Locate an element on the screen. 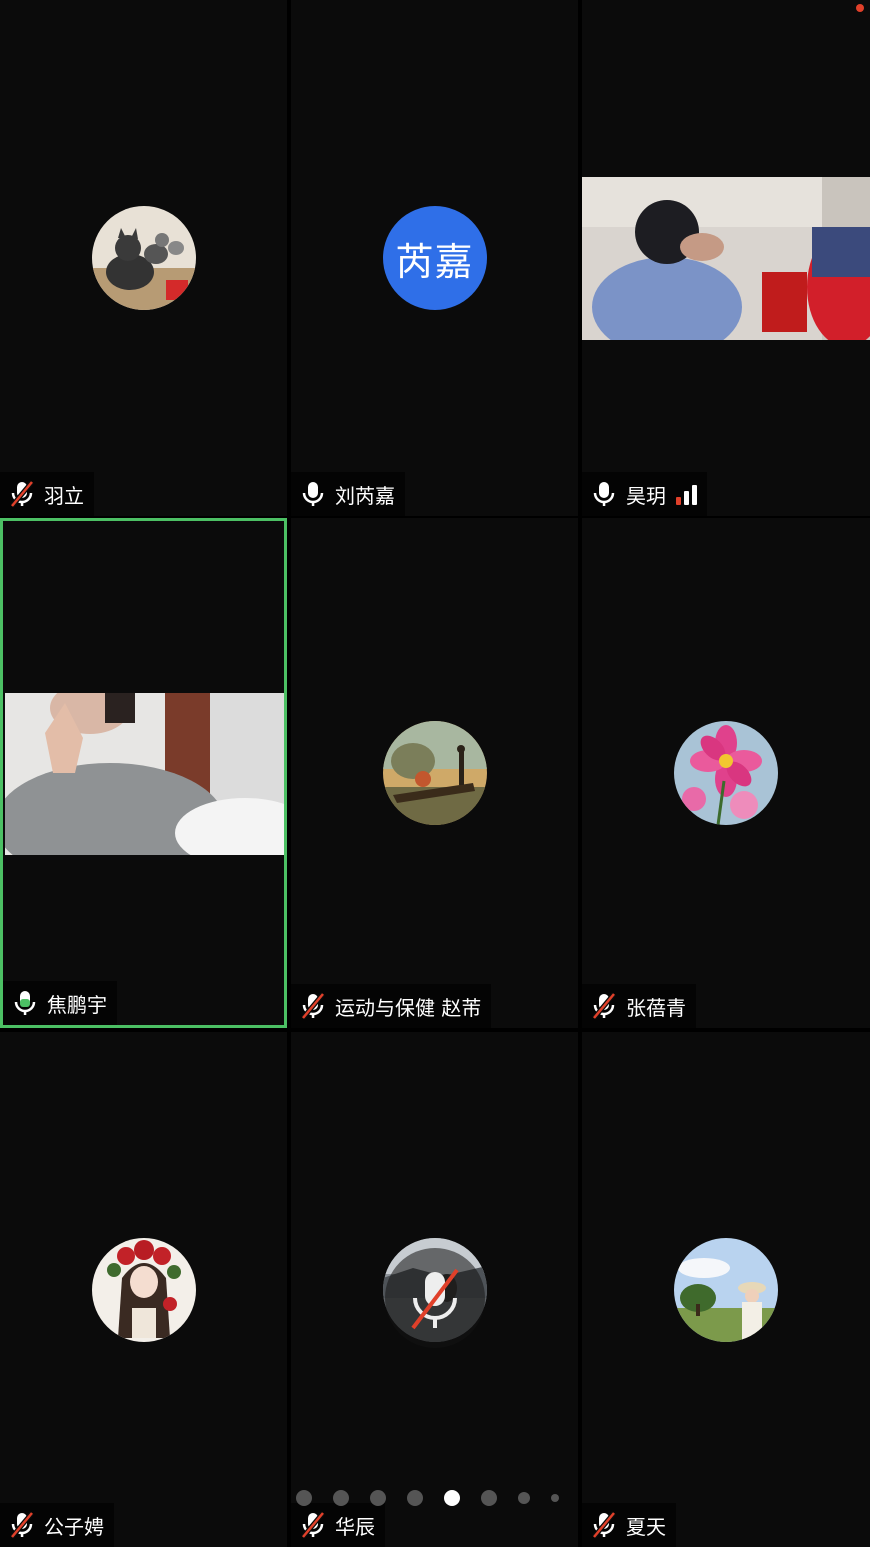  nameplate: 刘芮嘉 is located at coordinates (348, 494).